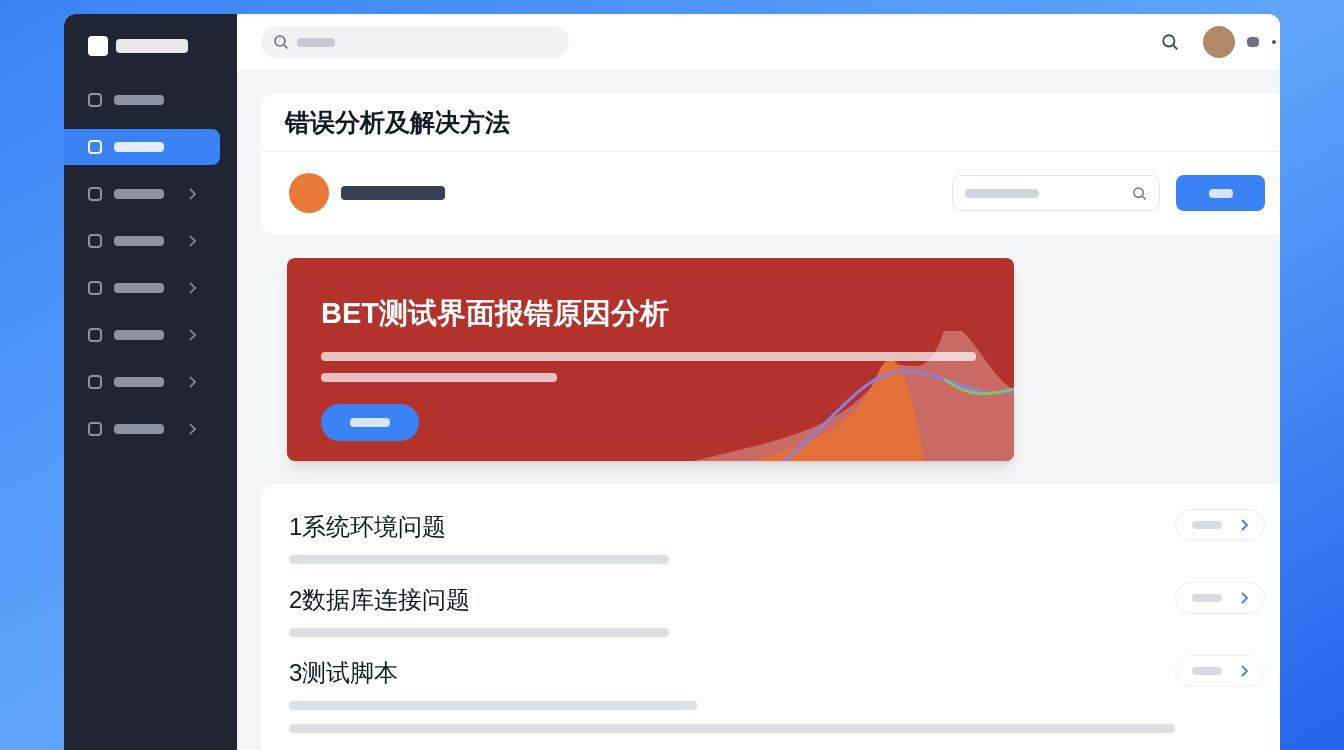 The height and width of the screenshot is (750, 1344). I want to click on section-title: 2数据库连接问题, so click(380, 600).